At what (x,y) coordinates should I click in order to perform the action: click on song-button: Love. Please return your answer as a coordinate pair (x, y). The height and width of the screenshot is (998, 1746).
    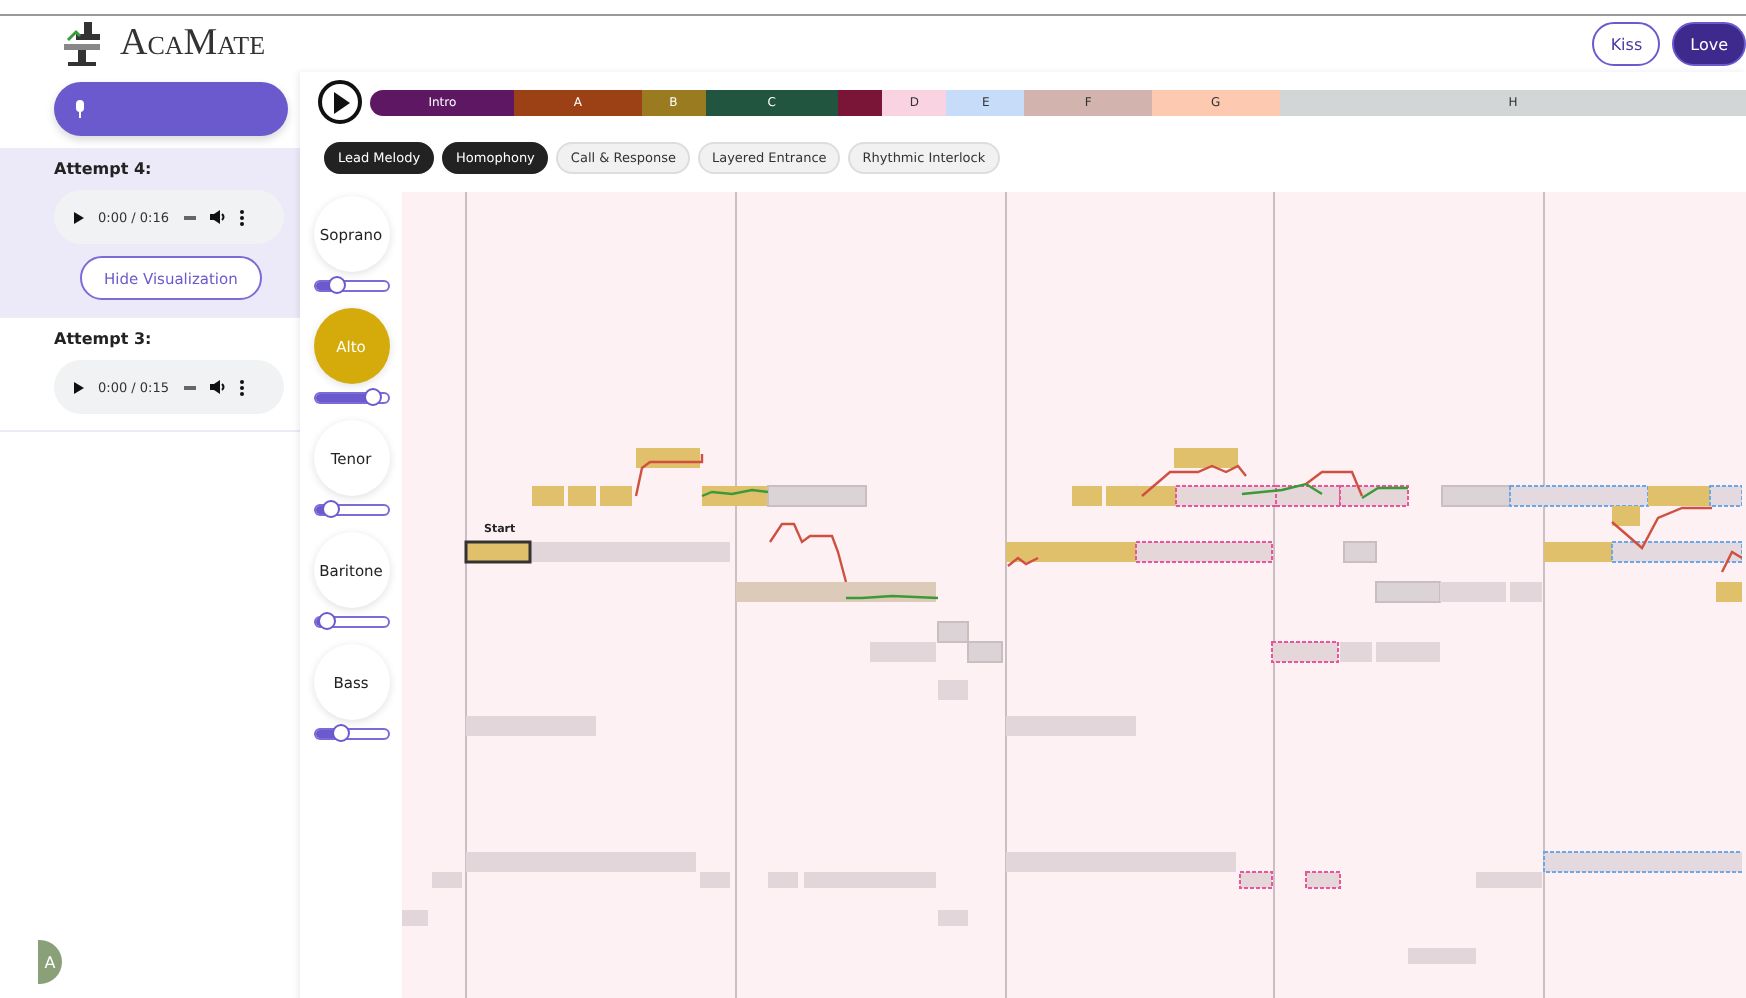
    Looking at the image, I should click on (1709, 44).